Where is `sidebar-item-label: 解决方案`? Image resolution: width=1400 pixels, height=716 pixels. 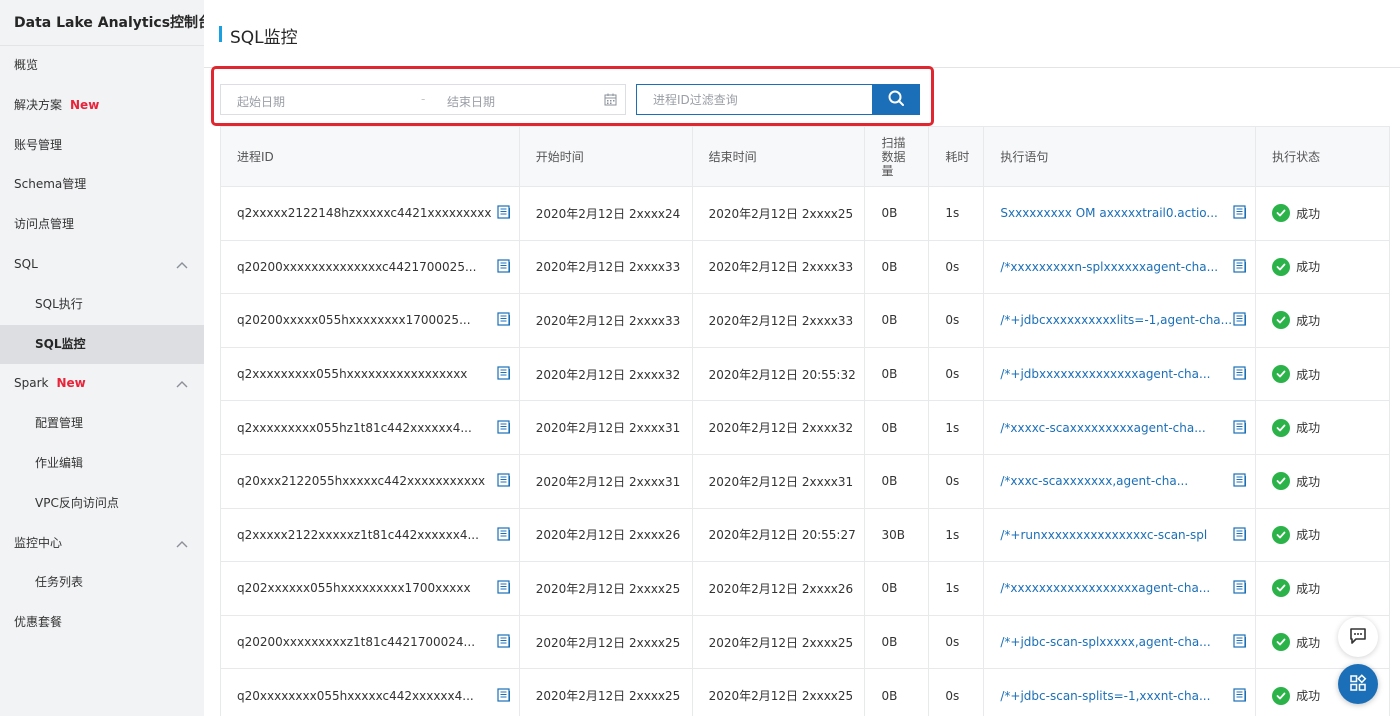 sidebar-item-label: 解决方案 is located at coordinates (38, 104).